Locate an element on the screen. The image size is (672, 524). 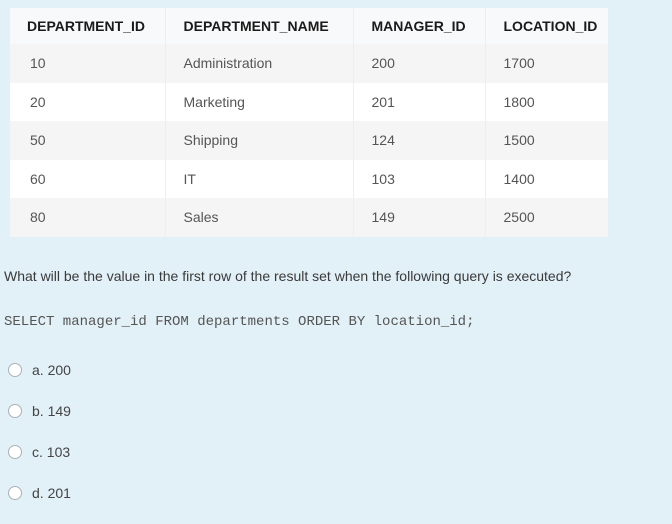
cell-manager-id: 201 is located at coordinates (418, 101).